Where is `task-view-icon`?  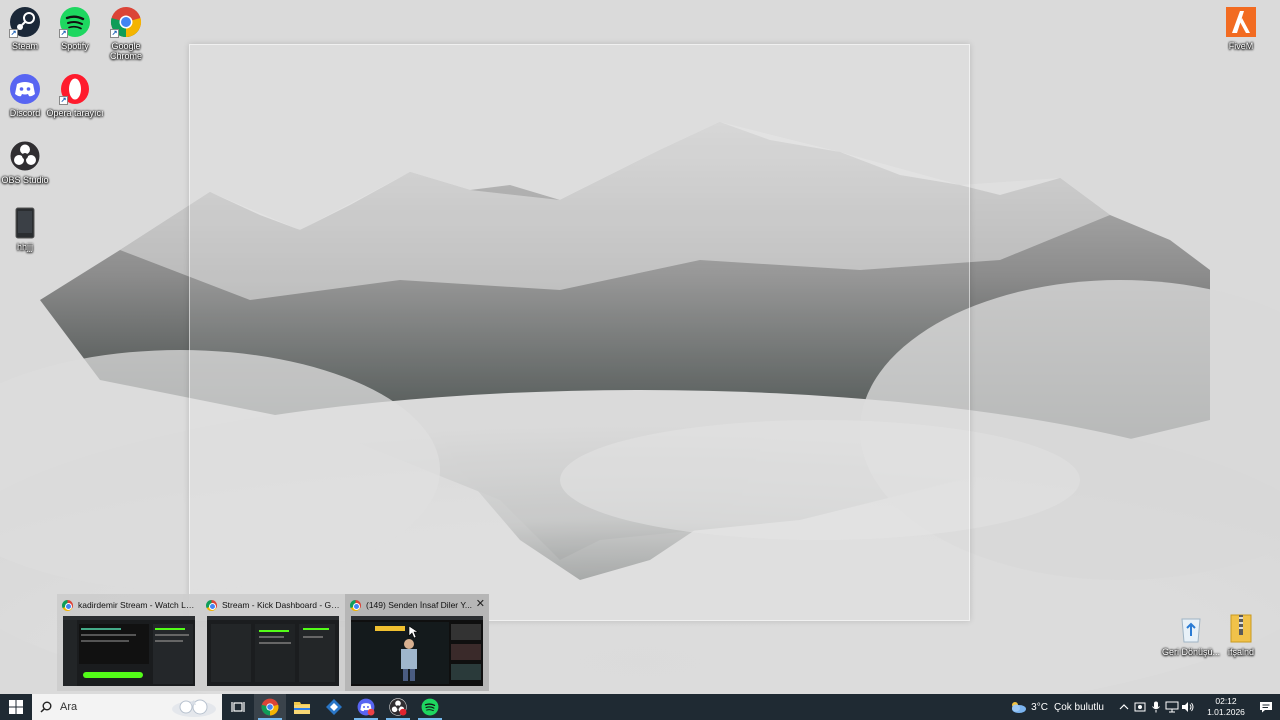 task-view-icon is located at coordinates (238, 707).